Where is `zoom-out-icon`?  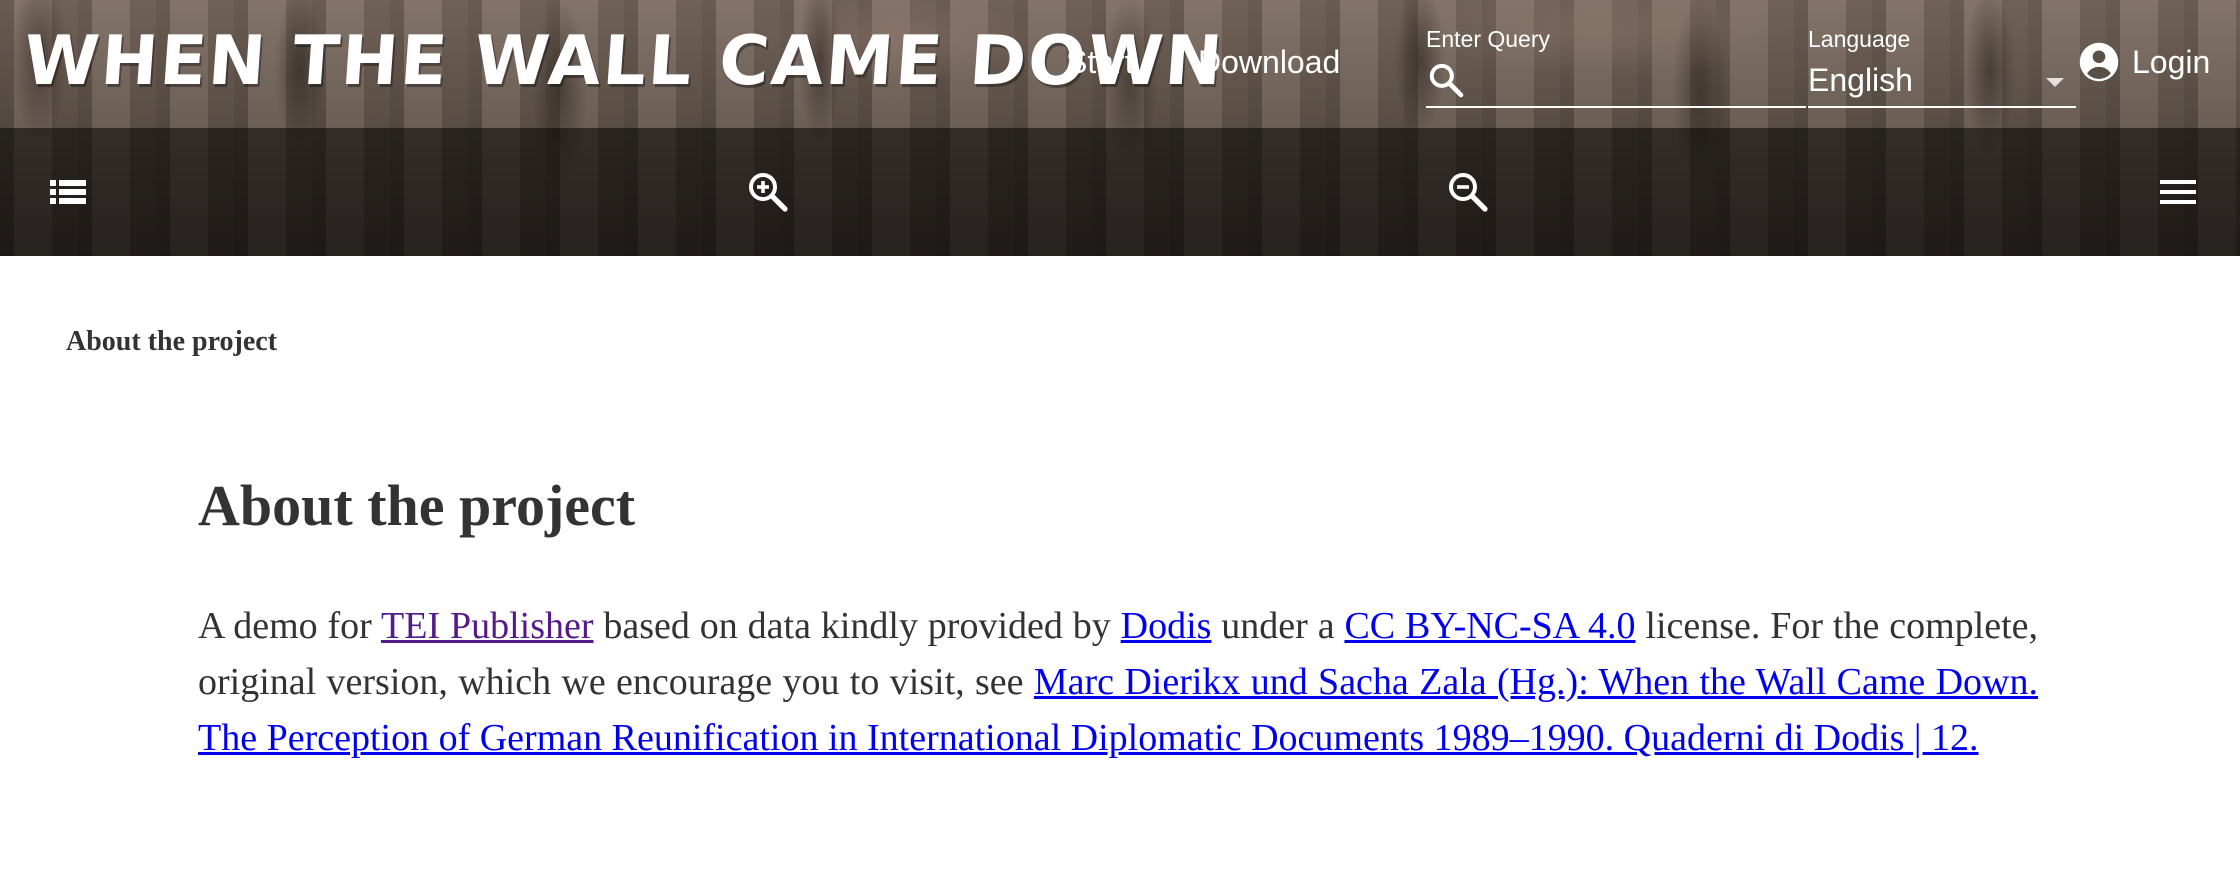
zoom-out-icon is located at coordinates (1468, 192).